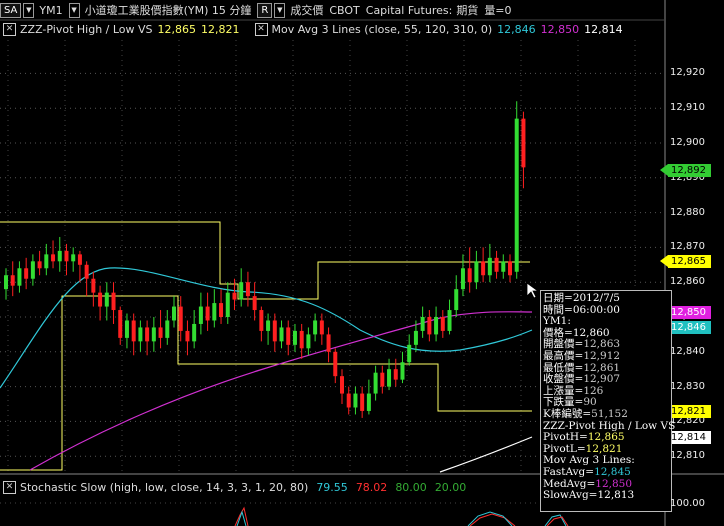  What do you see at coordinates (685, 327) in the screenshot?
I see `price-tag: 12,846` at bounding box center [685, 327].